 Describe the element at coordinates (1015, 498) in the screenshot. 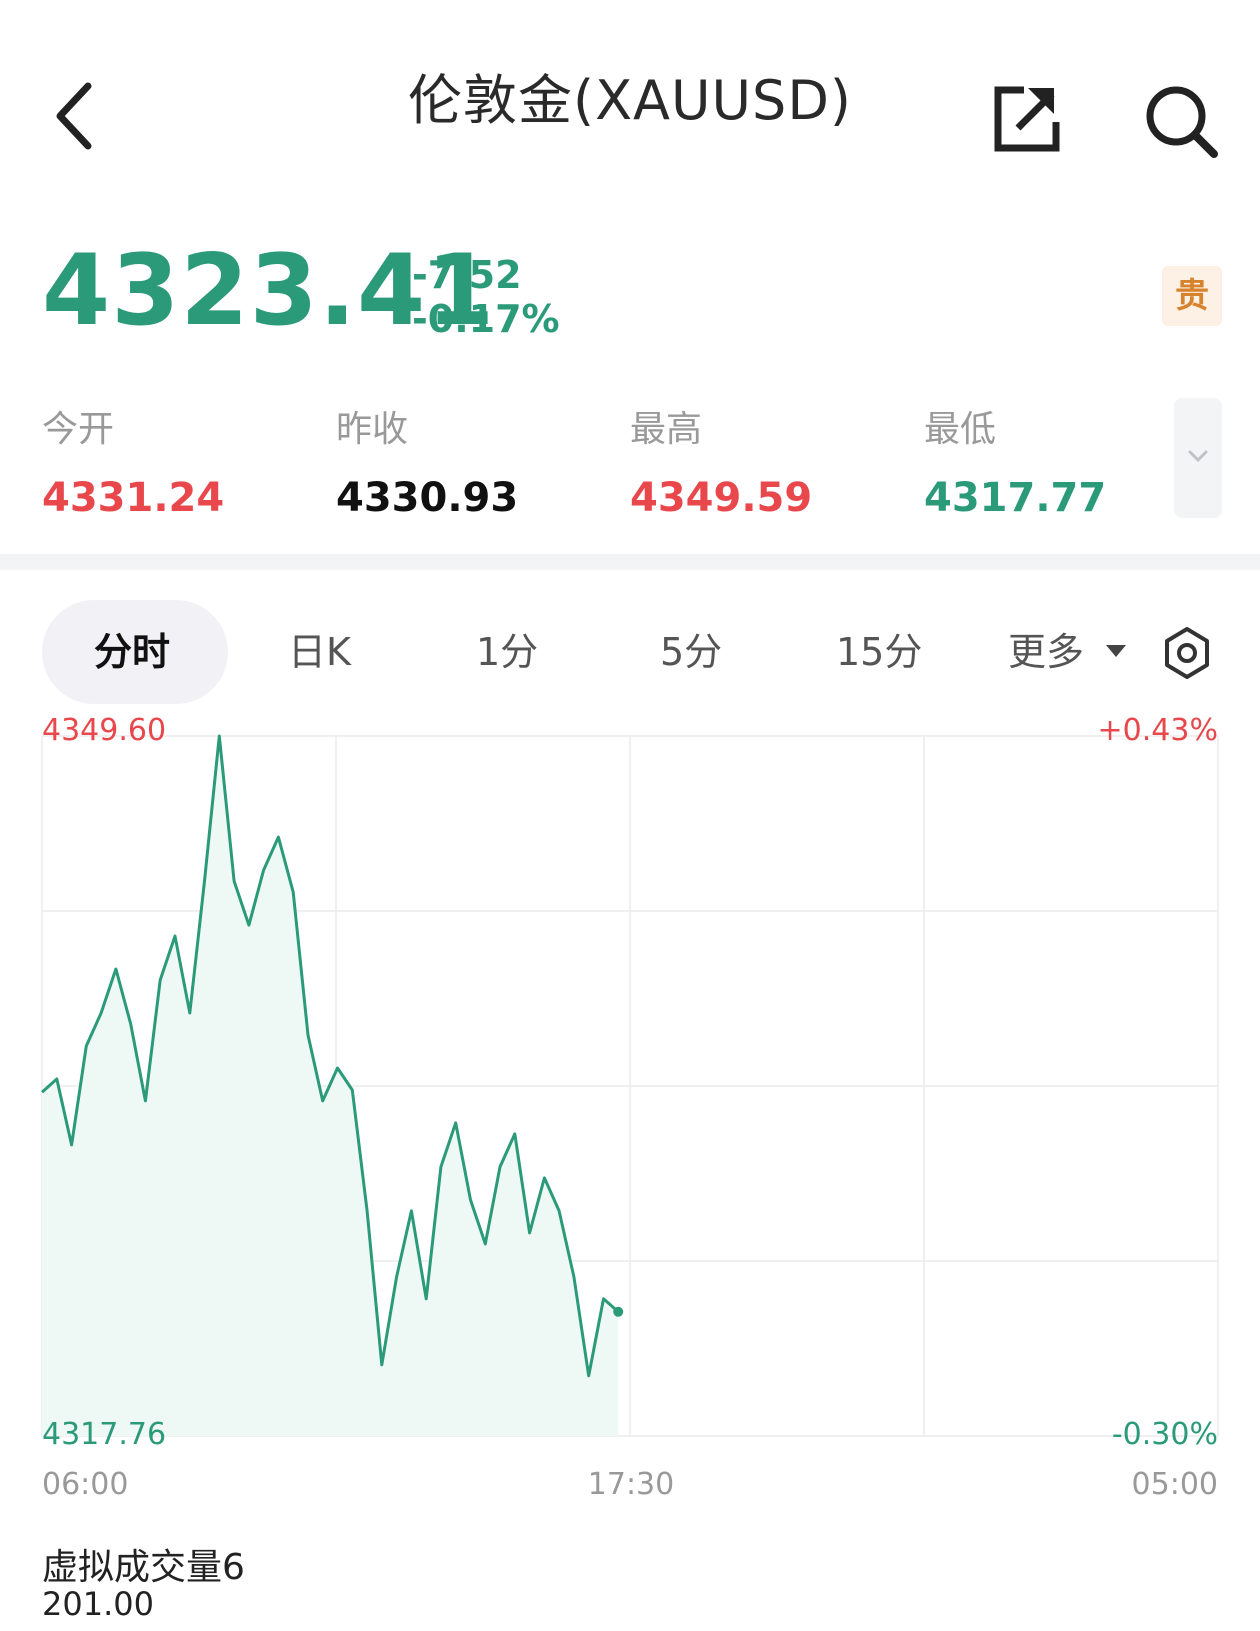

I see `stat-value-low: 4317.77` at that location.